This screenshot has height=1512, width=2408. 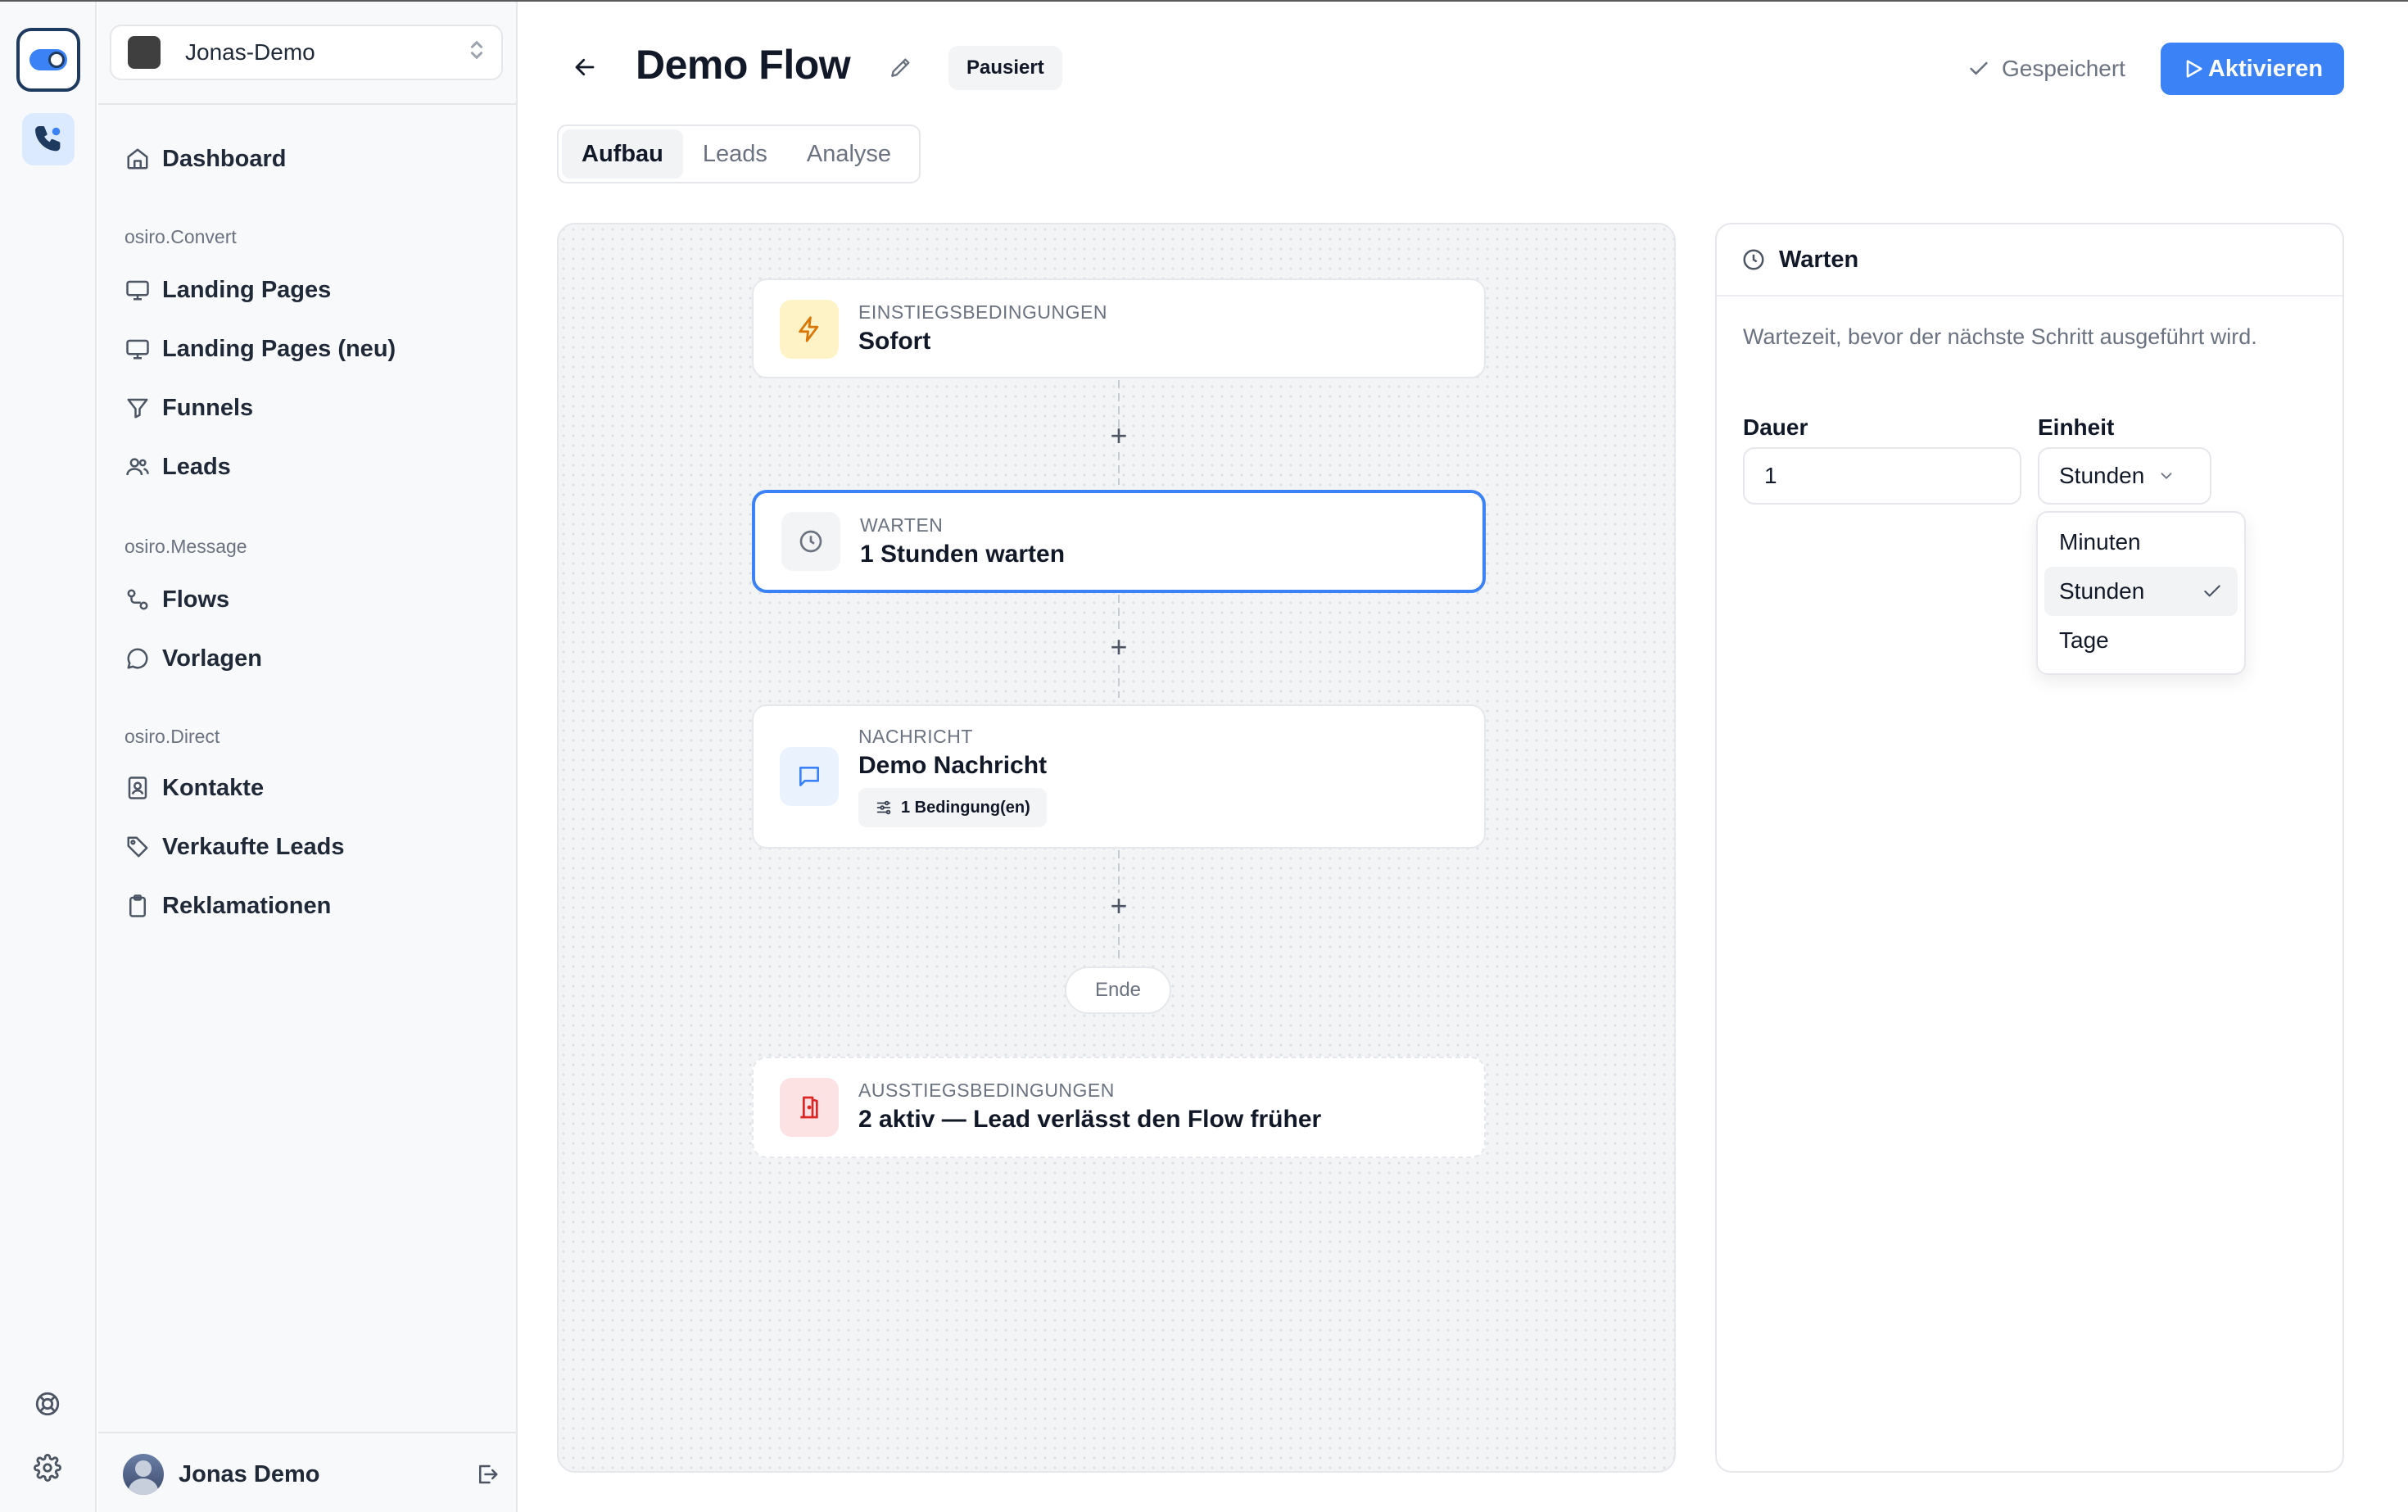 I want to click on sidebar-item-label: Kontakte, so click(x=213, y=788).